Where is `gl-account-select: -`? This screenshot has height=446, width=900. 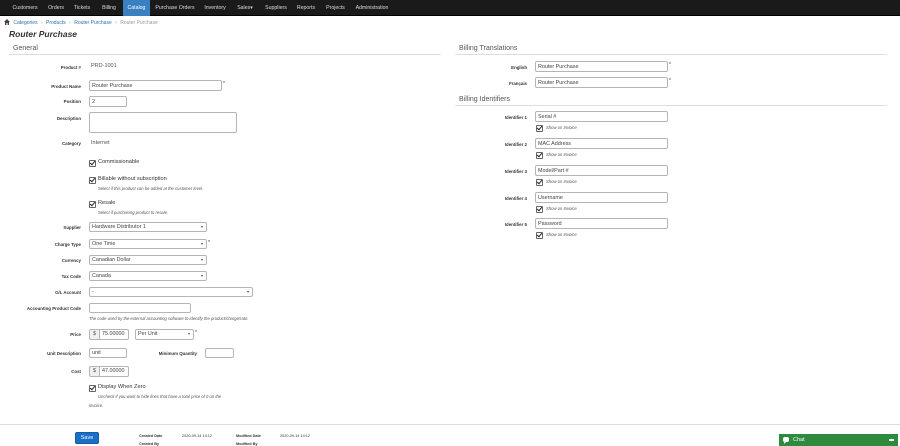
gl-account-select: - is located at coordinates (171, 292).